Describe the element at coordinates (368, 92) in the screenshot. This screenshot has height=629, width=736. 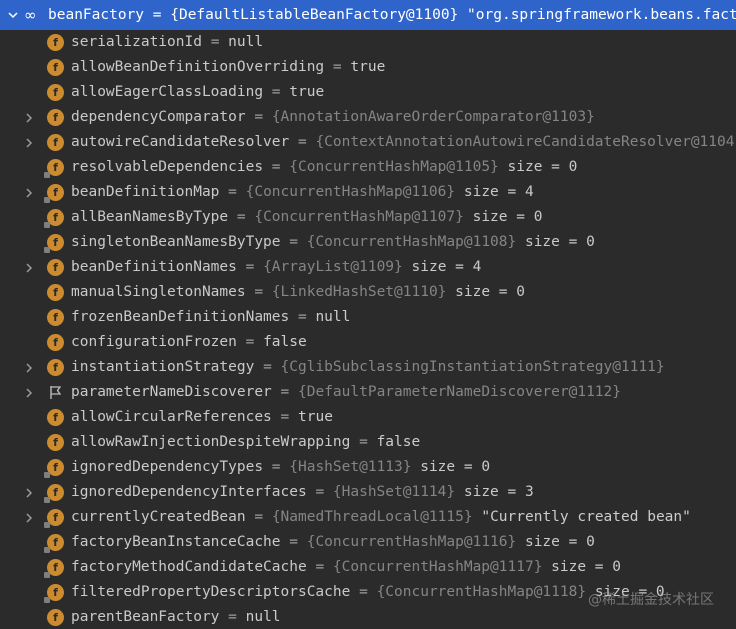
I see `tree-row-allowEagerClassLoading: f allowEagerClassLoading = true` at that location.